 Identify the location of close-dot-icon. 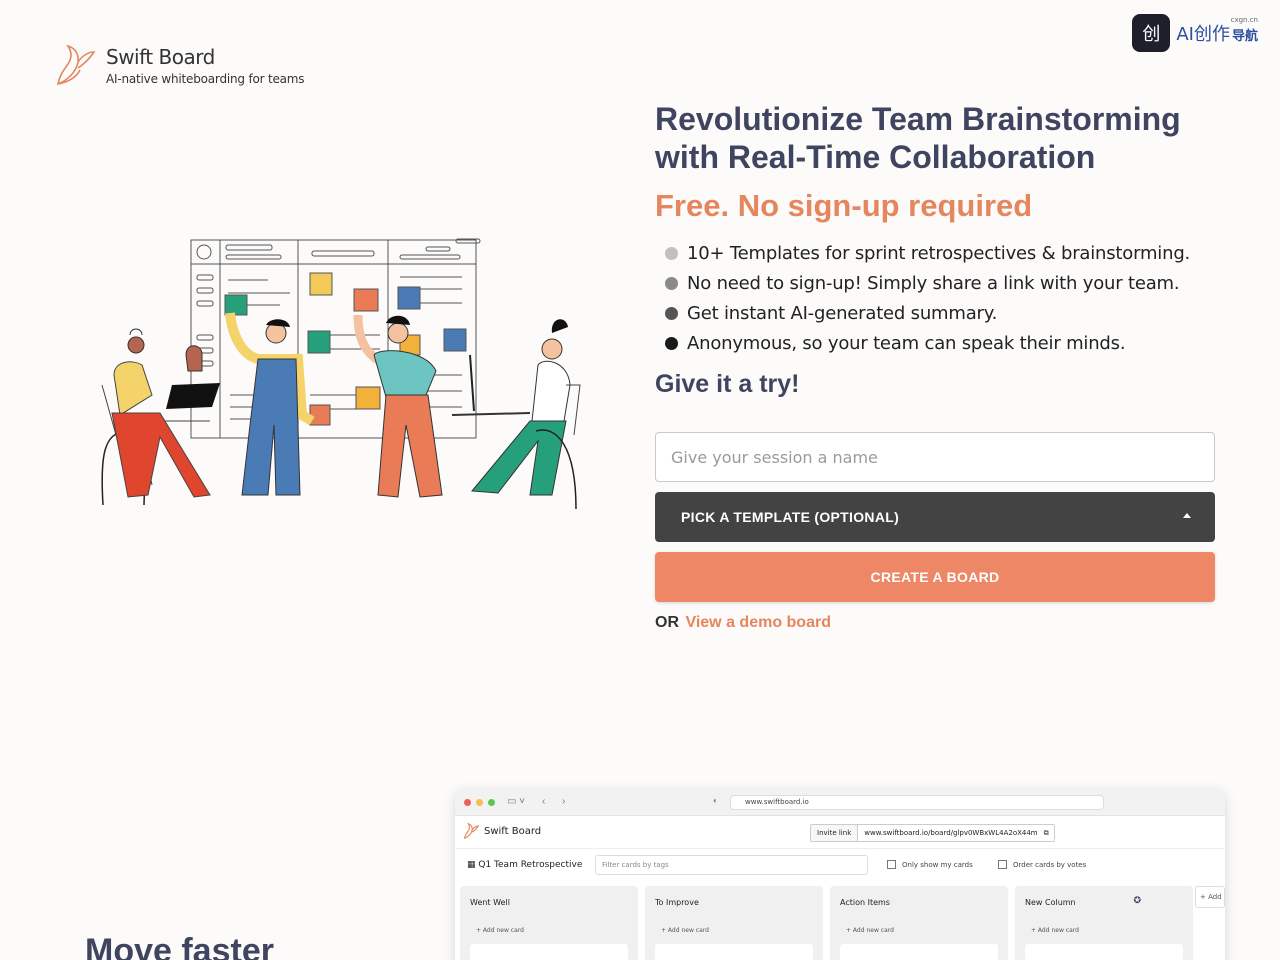
(467, 802).